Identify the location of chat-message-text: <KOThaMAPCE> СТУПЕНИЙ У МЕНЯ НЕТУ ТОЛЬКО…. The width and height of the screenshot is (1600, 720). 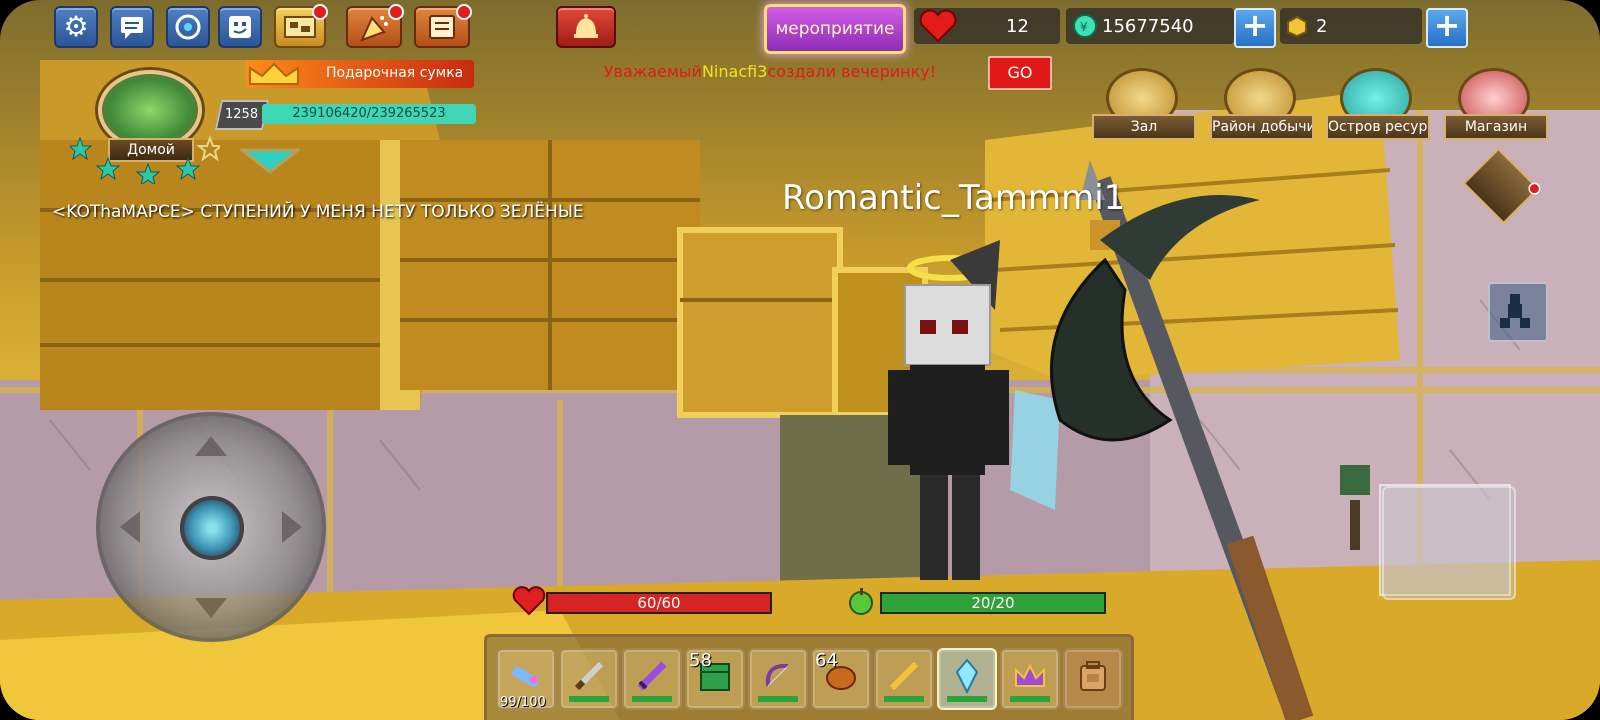
(318, 212).